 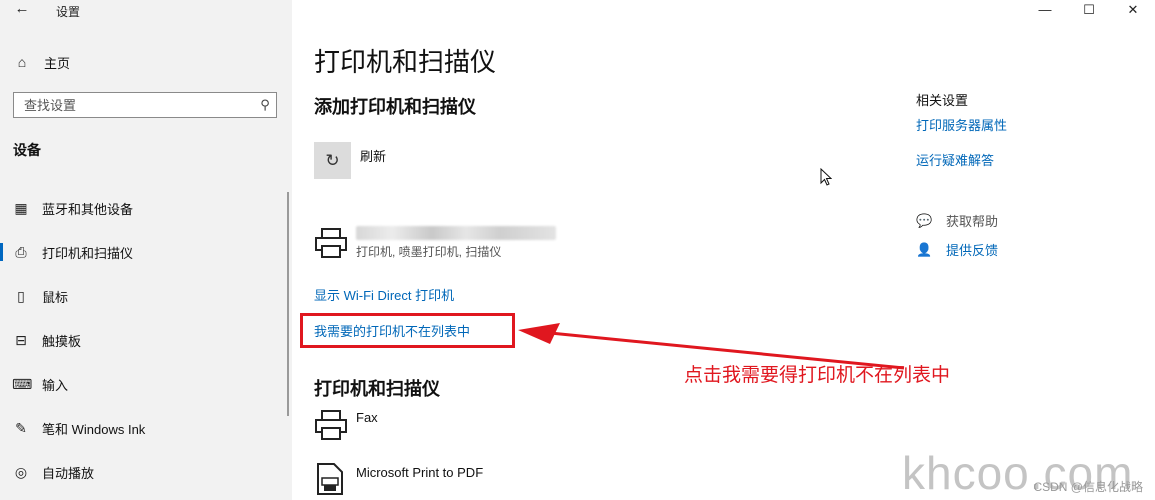 What do you see at coordinates (62, 341) in the screenshot?
I see `sidebar-item-label: 触摸板` at bounding box center [62, 341].